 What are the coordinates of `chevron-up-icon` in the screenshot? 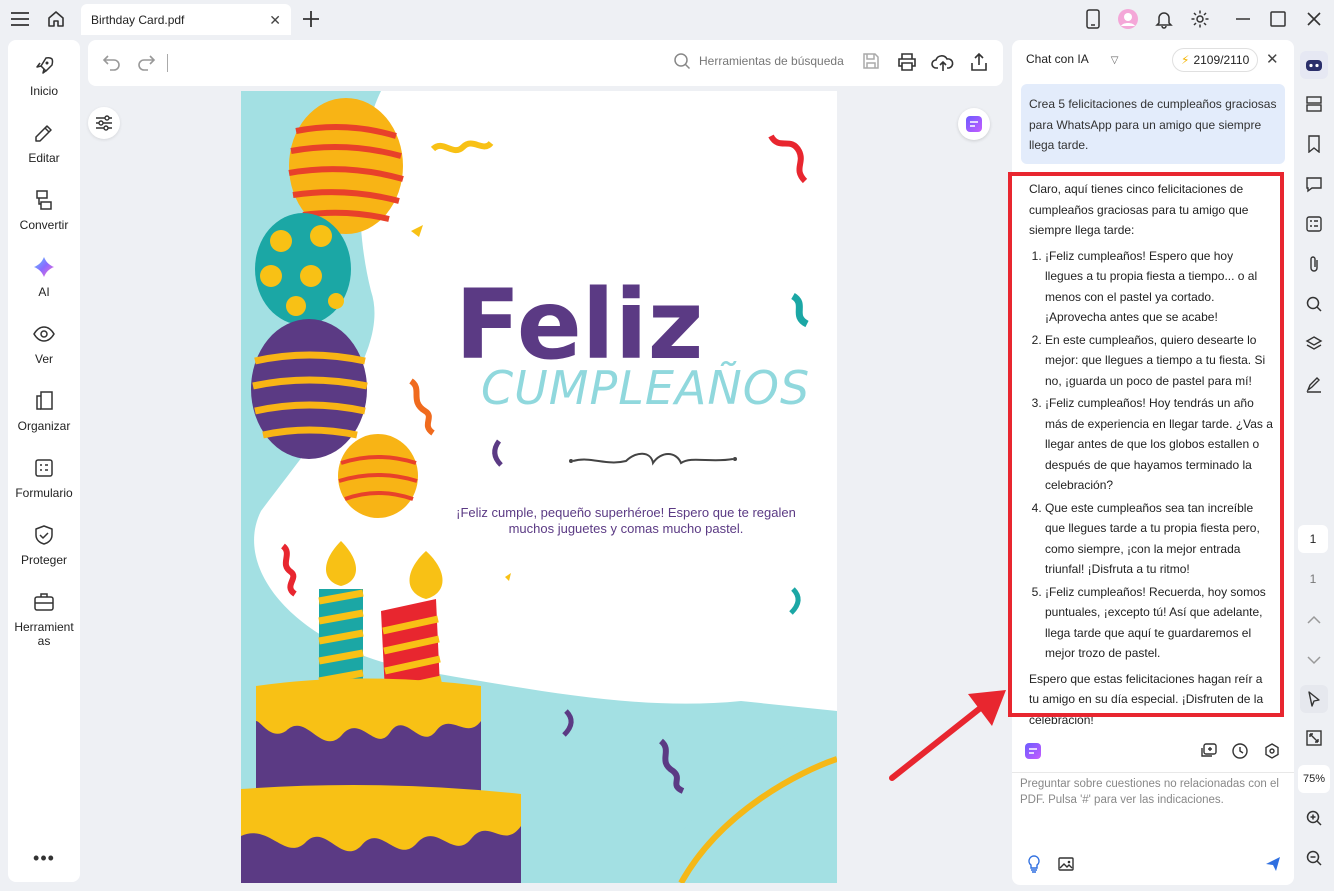 It's located at (1314, 620).